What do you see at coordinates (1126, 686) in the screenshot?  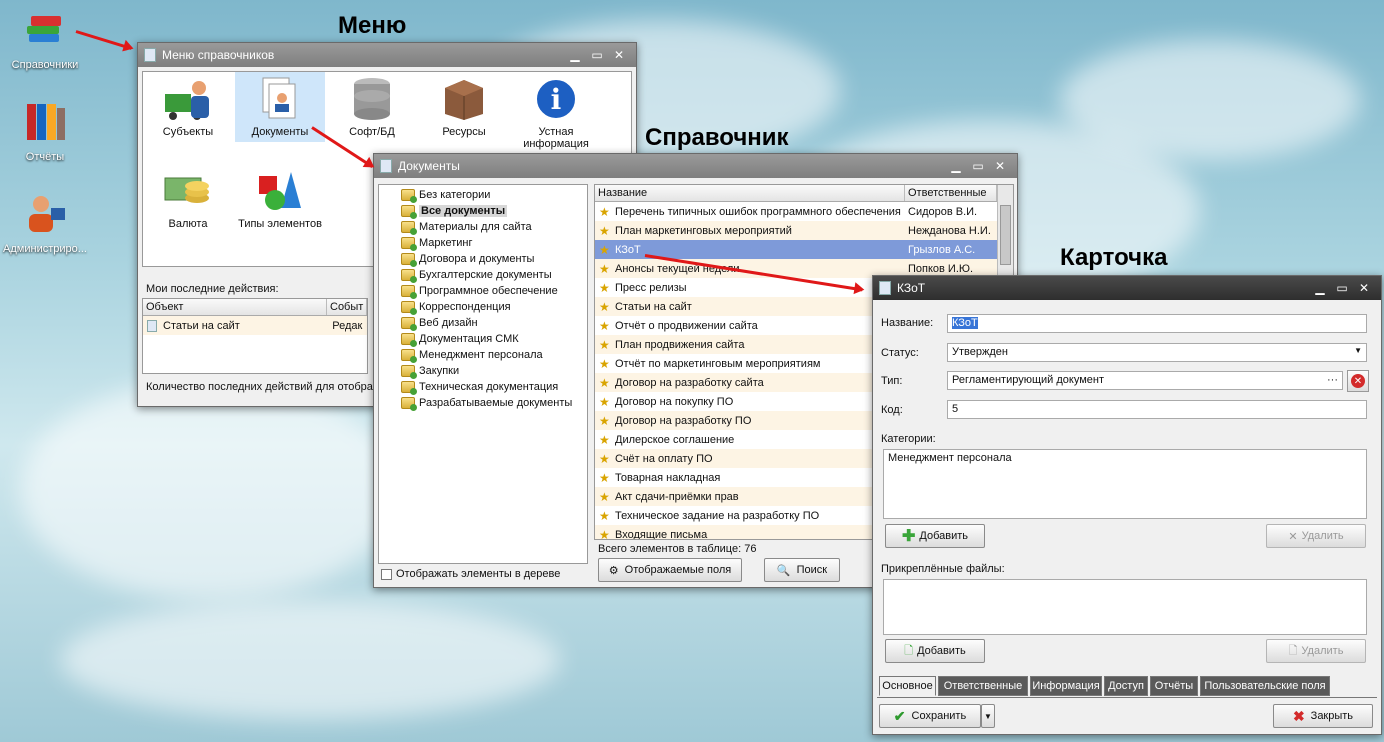 I see `tab-access: Доступ` at bounding box center [1126, 686].